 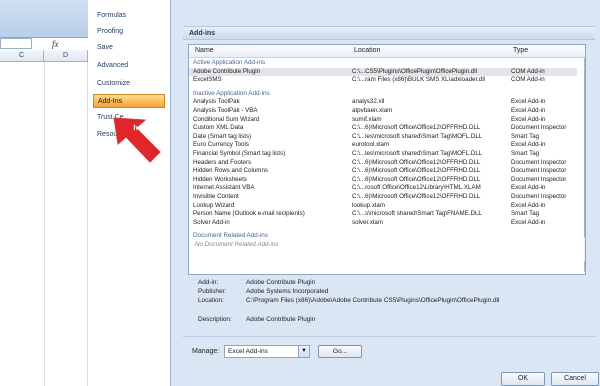 I want to click on scrollbar-graphic, so click(x=584, y=165).